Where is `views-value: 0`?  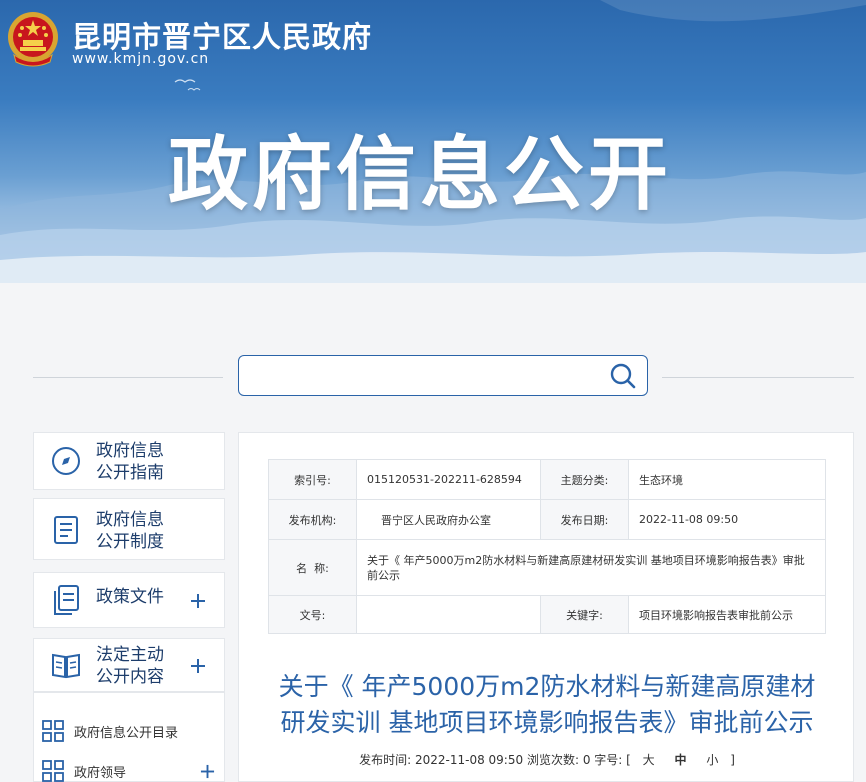 views-value: 0 is located at coordinates (586, 760).